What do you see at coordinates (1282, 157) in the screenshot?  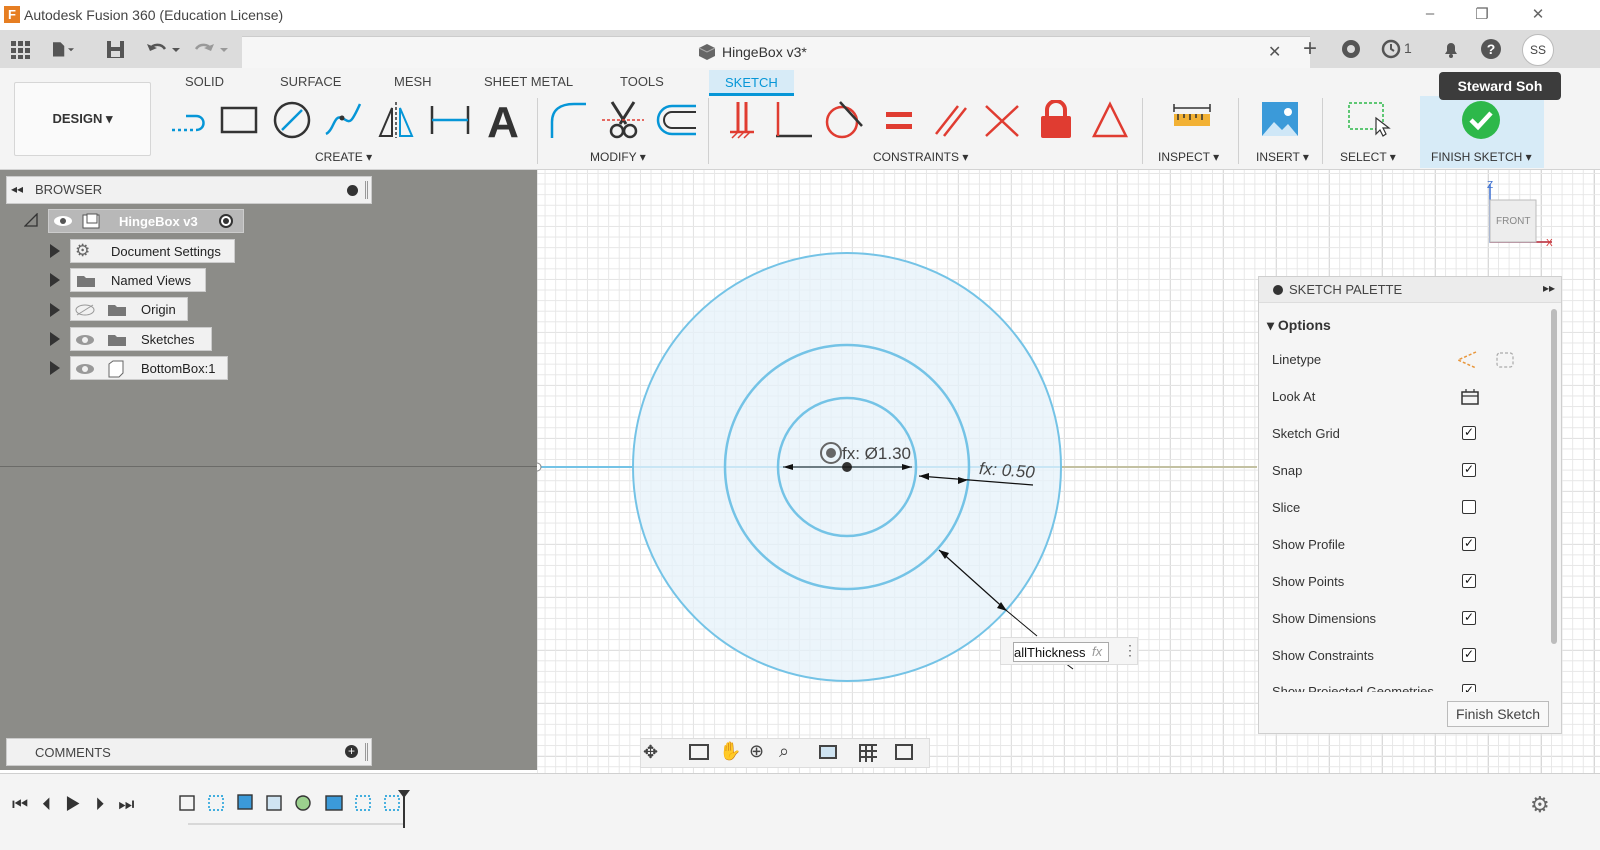 I see `insert-group-label: INSERT ▾` at bounding box center [1282, 157].